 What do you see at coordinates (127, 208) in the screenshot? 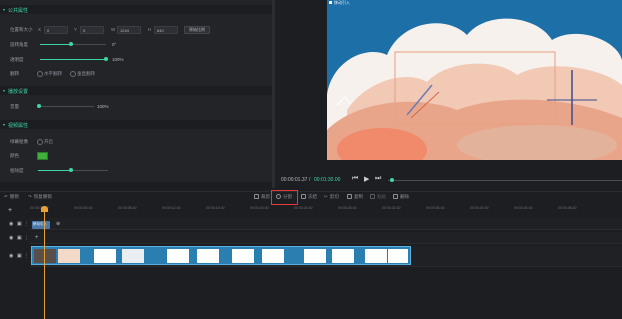
I see `ruler-tick: 00:00:08.00` at bounding box center [127, 208].